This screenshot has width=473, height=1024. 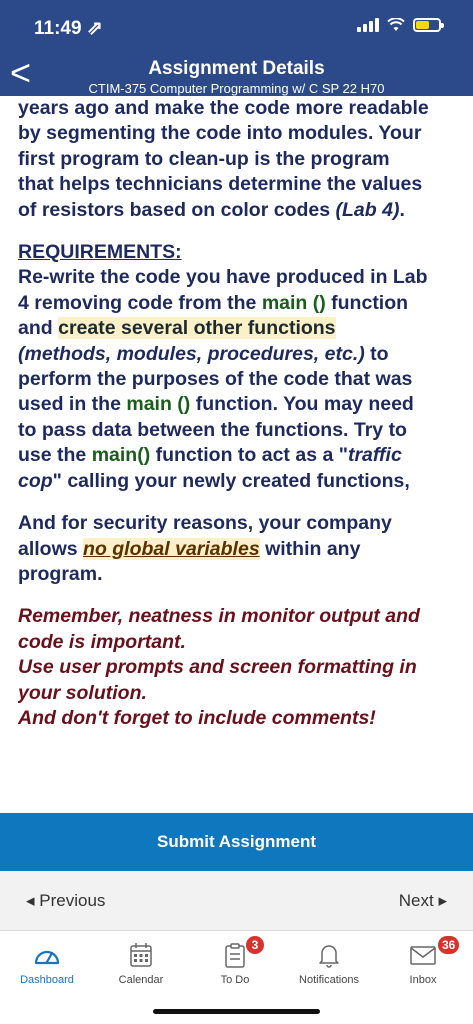 I want to click on tab-dashboard-label: Dashboard, so click(x=47, y=980).